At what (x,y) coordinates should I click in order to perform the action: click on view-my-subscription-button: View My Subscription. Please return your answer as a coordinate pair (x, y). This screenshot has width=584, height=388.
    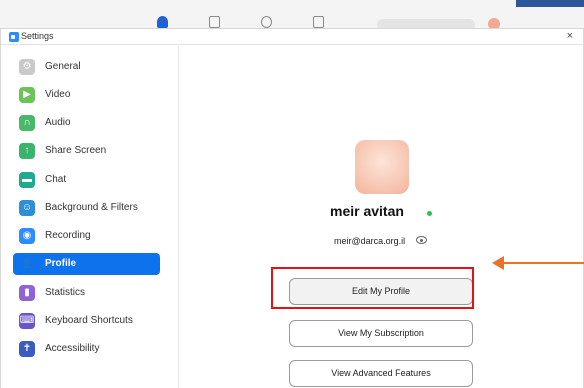
    Looking at the image, I should click on (381, 333).